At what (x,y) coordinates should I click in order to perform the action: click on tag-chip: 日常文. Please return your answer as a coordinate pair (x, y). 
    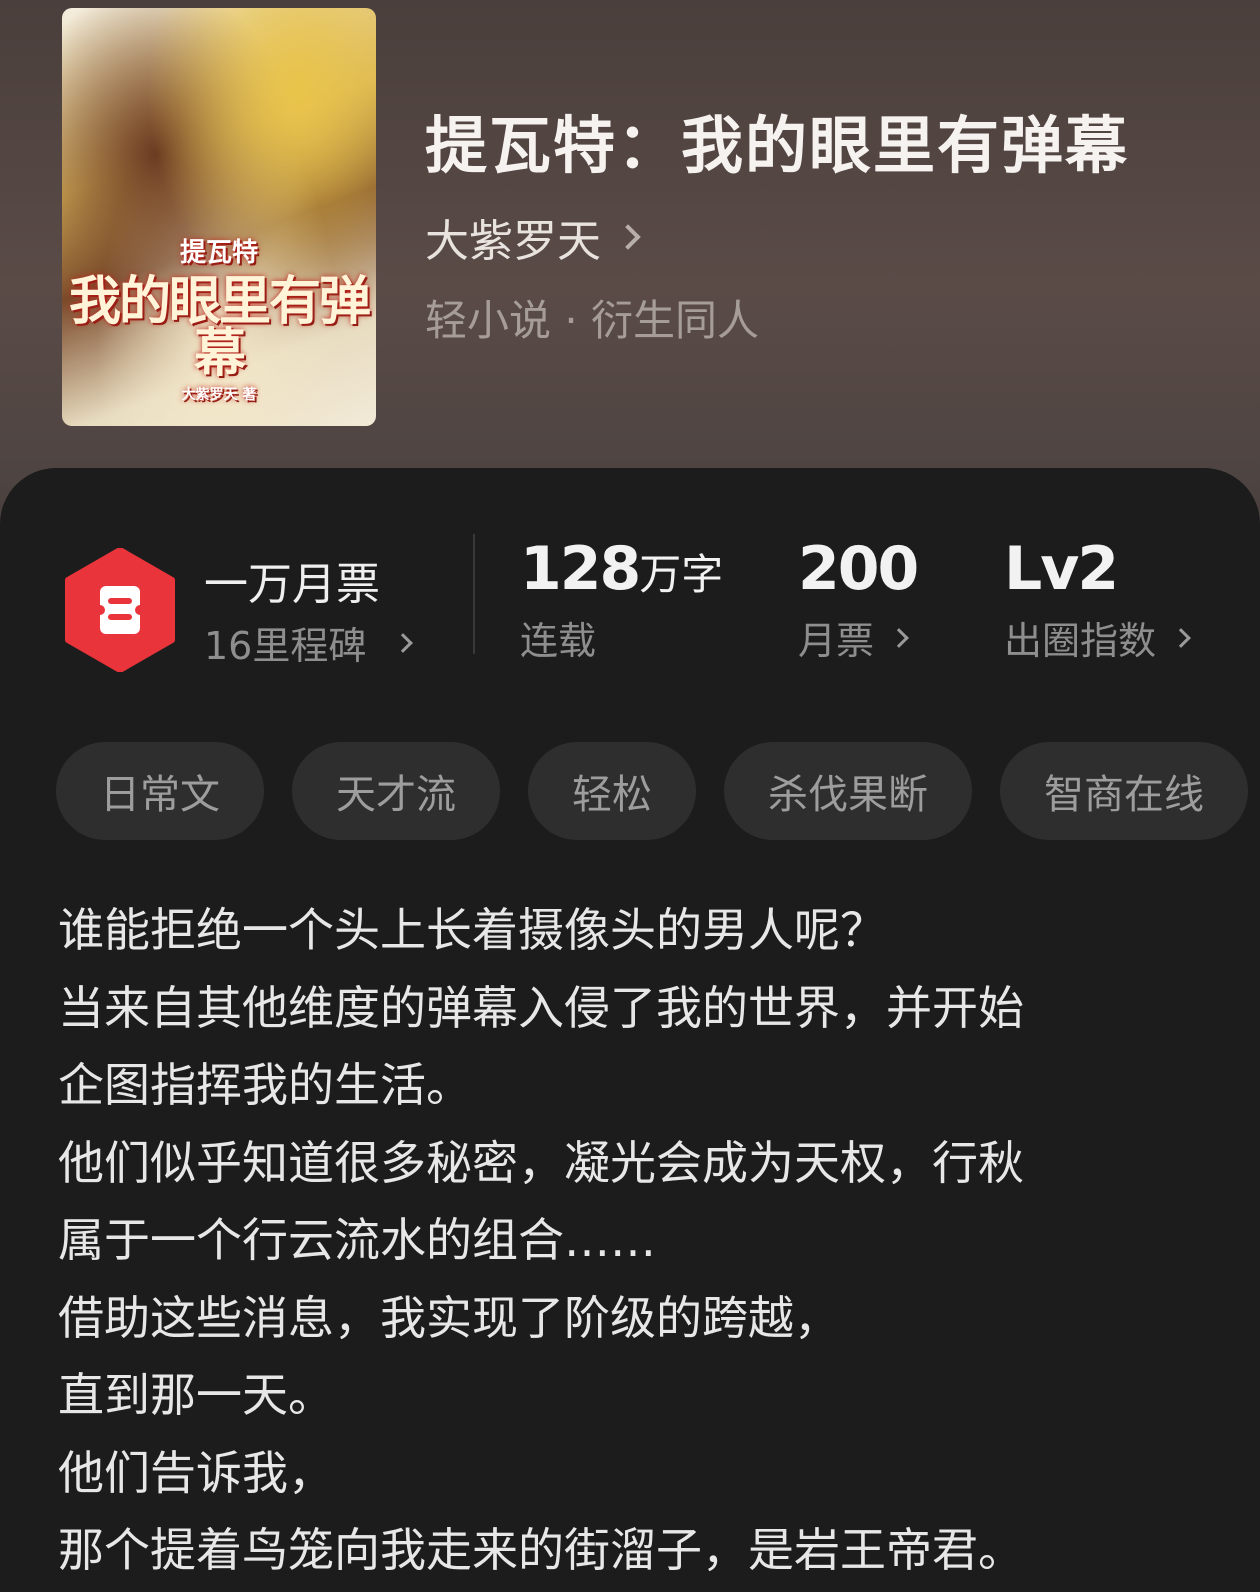
    Looking at the image, I should click on (160, 791).